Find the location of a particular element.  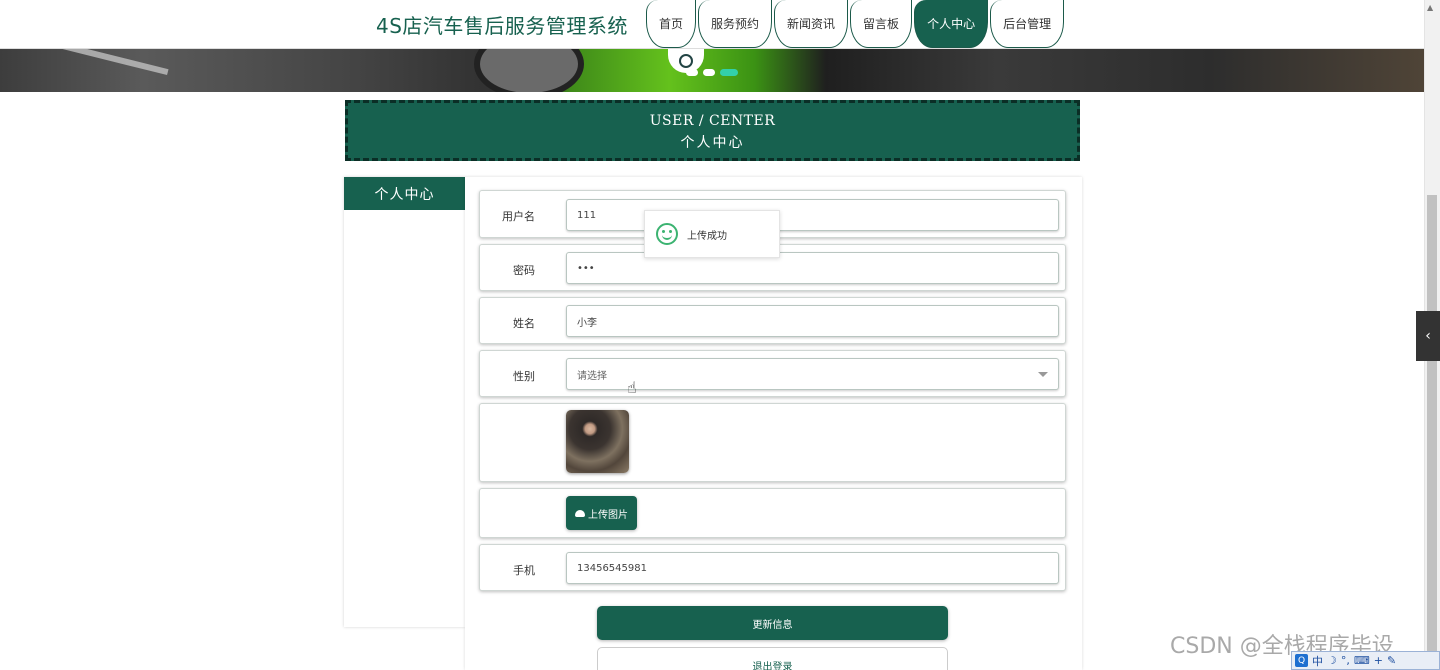

hero-banner is located at coordinates (712, 70).